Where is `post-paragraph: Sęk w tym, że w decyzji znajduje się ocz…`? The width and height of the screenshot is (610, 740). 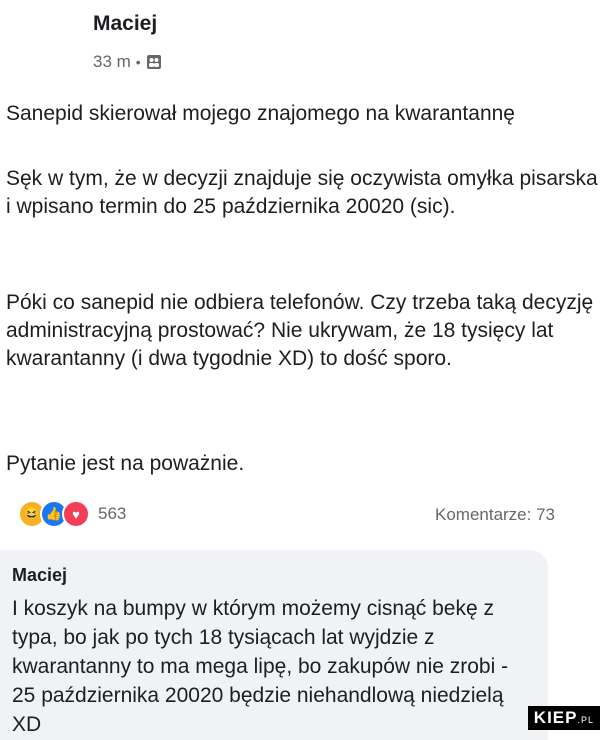 post-paragraph: Sęk w tym, że w decyzji znajduje się ocz… is located at coordinates (302, 192).